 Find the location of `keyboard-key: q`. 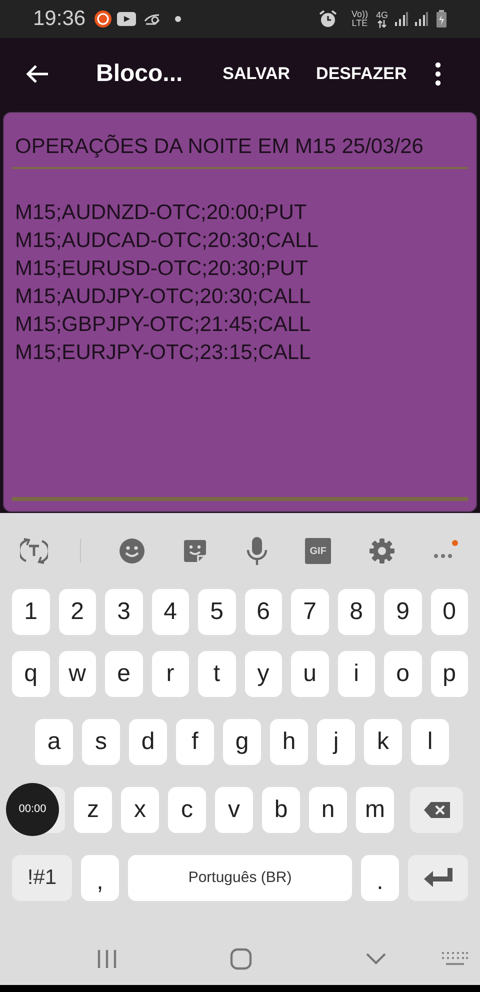

keyboard-key: q is located at coordinates (31, 674).